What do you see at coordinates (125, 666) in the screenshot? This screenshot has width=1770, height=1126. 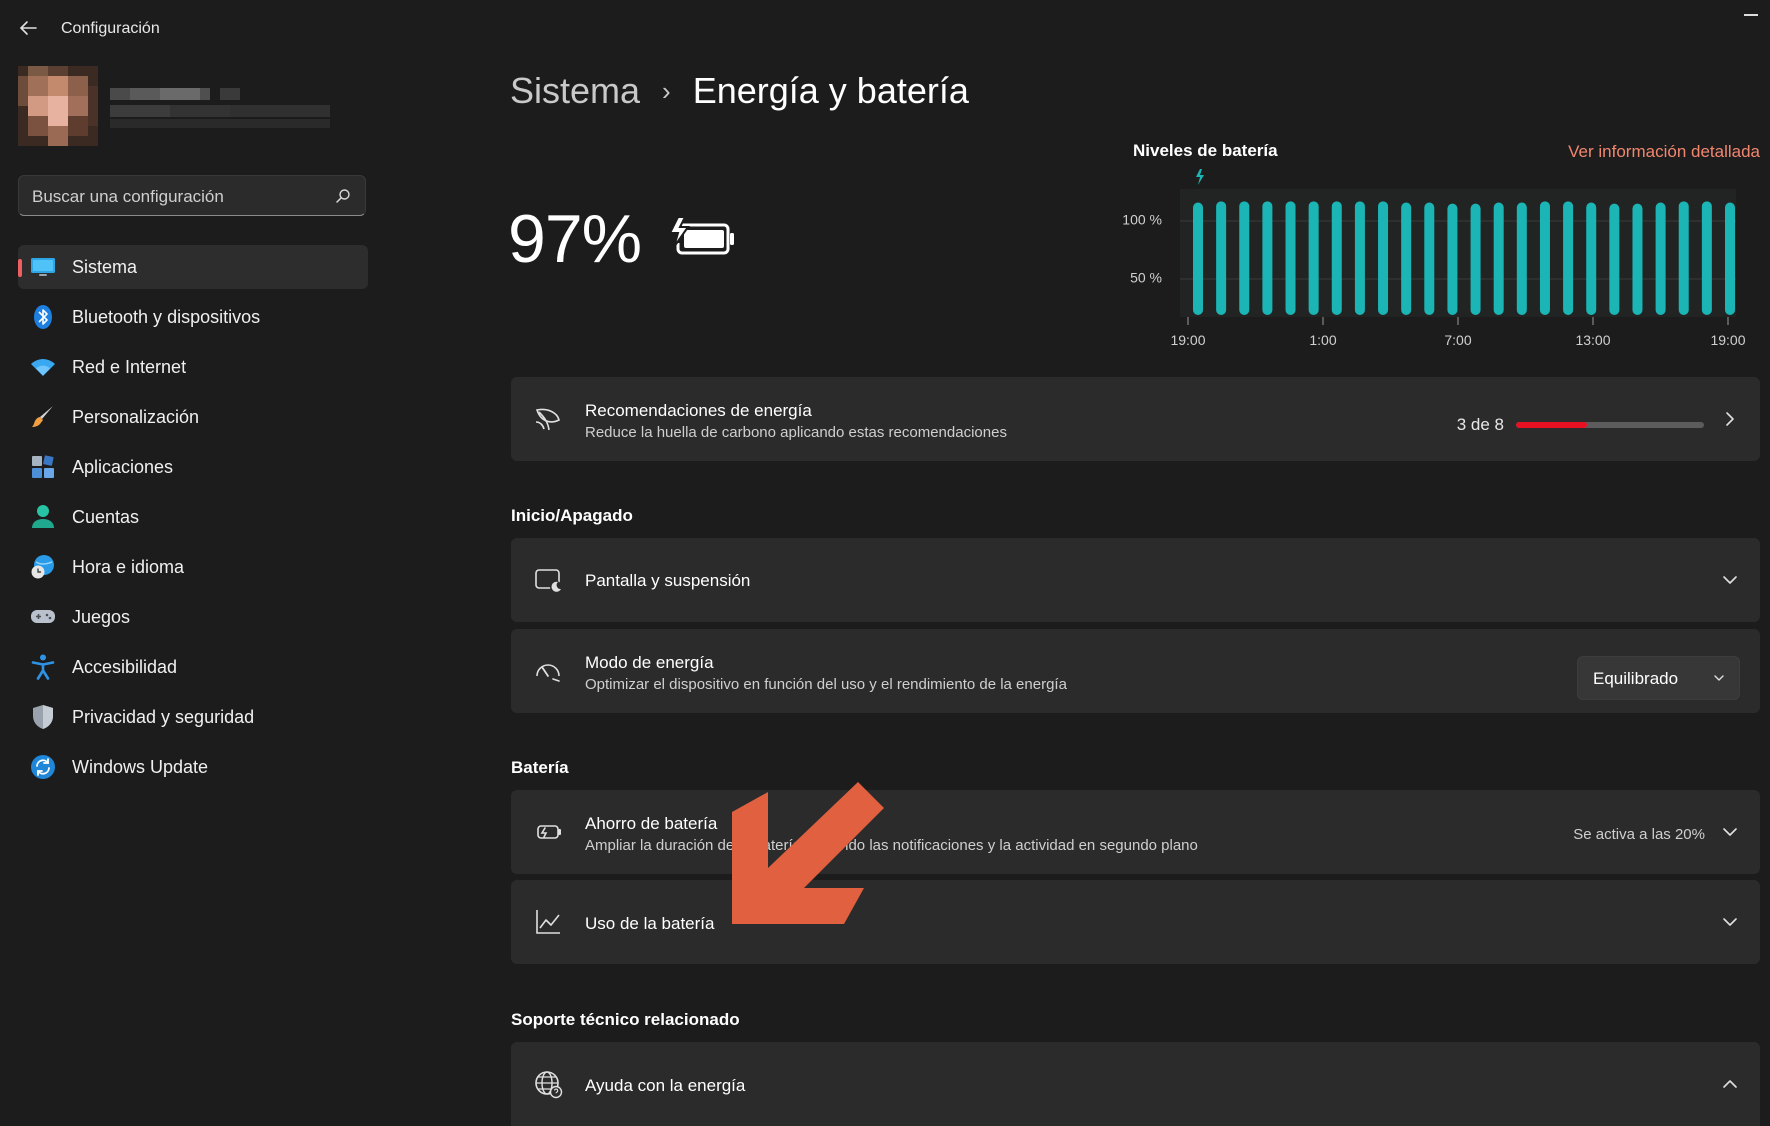 I see `sidebar-item-label: Accesibilidad` at bounding box center [125, 666].